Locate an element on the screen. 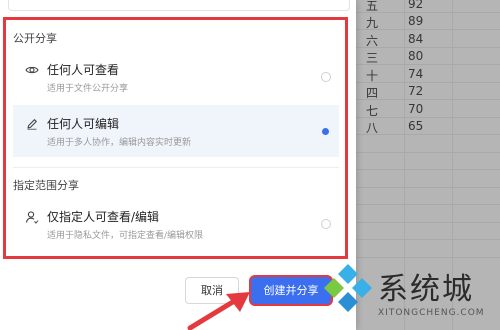 This screenshot has width=500, height=330. radio-button-selected is located at coordinates (325, 131).